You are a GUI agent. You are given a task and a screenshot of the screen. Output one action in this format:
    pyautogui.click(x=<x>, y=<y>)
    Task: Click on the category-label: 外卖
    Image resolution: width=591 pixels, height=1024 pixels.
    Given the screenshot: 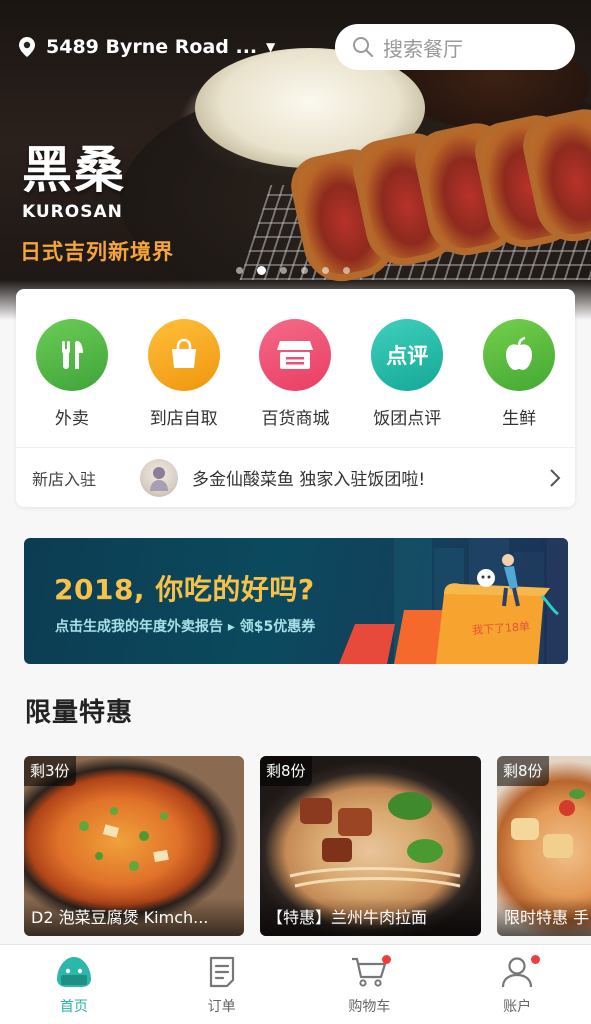 What is the action you would take?
    pyautogui.click(x=71, y=419)
    